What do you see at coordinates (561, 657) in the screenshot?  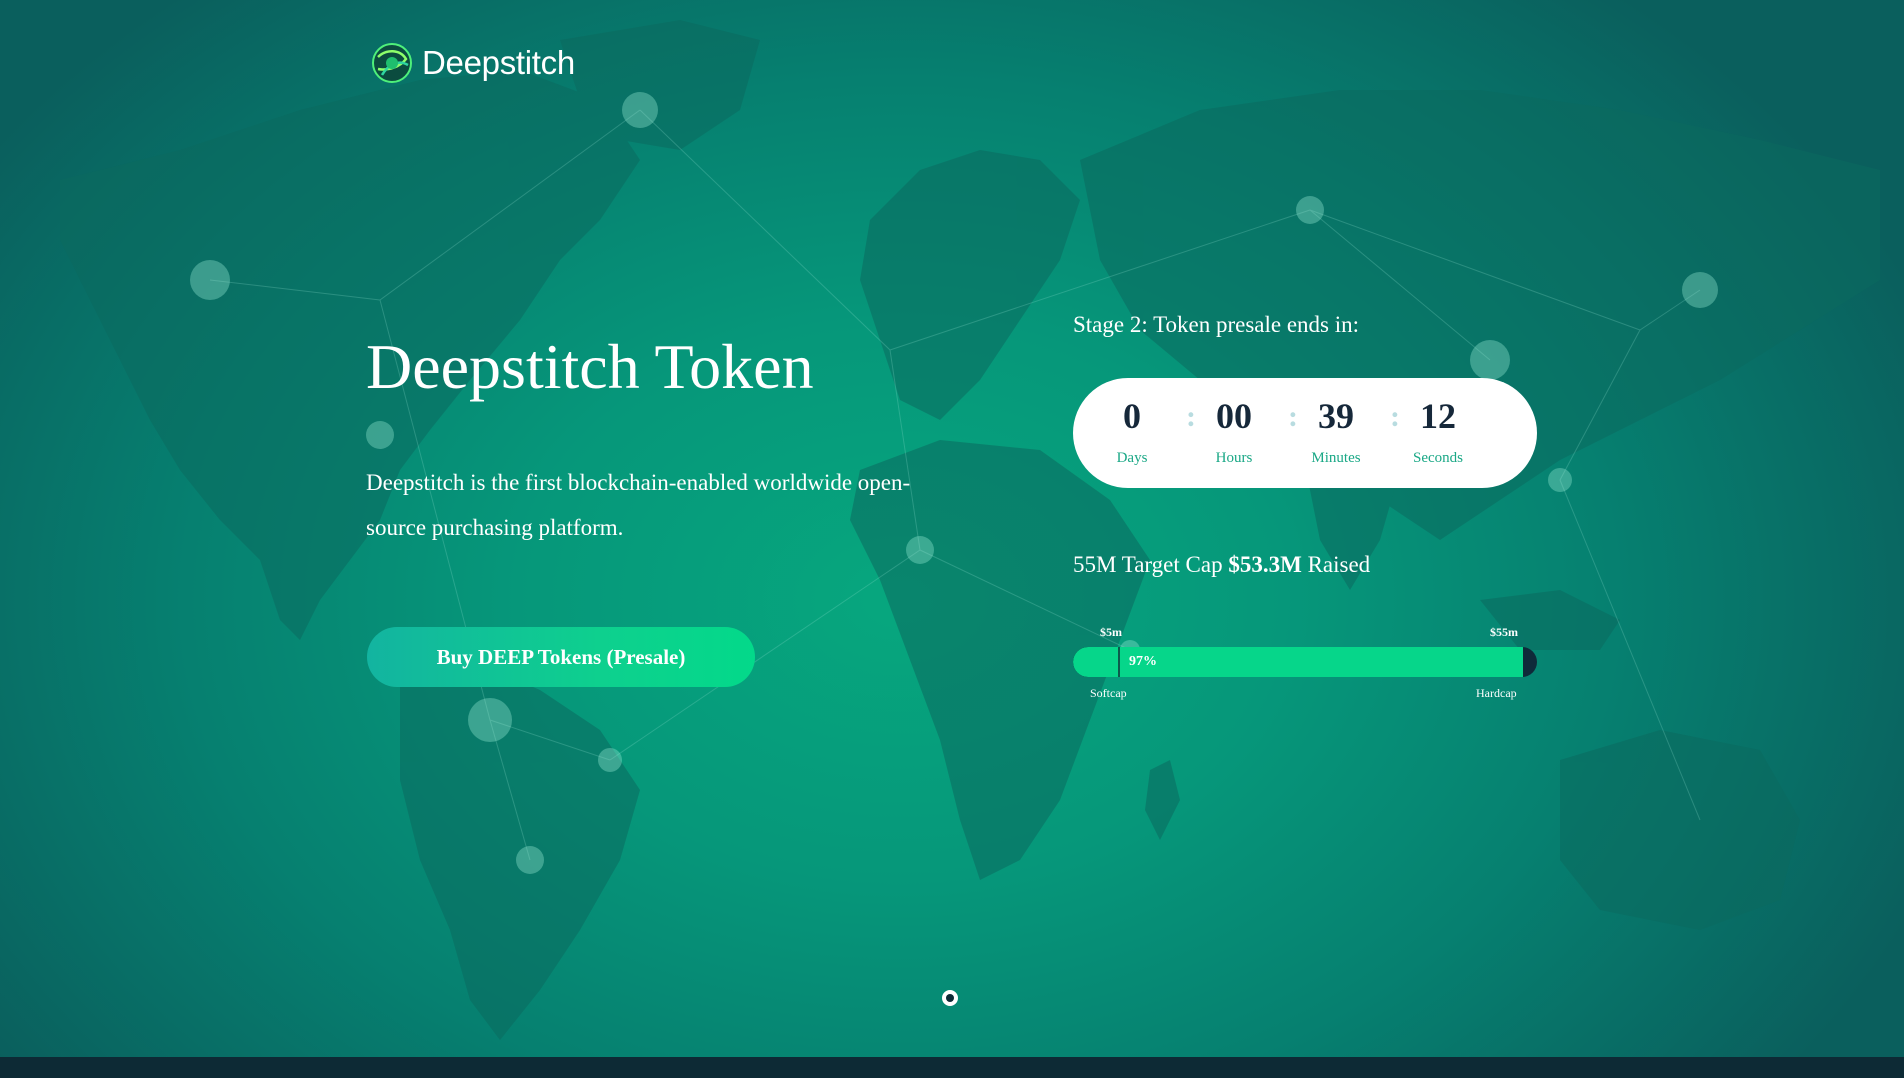 I see `buy-tokens-button: Buy DEEP Tokens (Presale)` at bounding box center [561, 657].